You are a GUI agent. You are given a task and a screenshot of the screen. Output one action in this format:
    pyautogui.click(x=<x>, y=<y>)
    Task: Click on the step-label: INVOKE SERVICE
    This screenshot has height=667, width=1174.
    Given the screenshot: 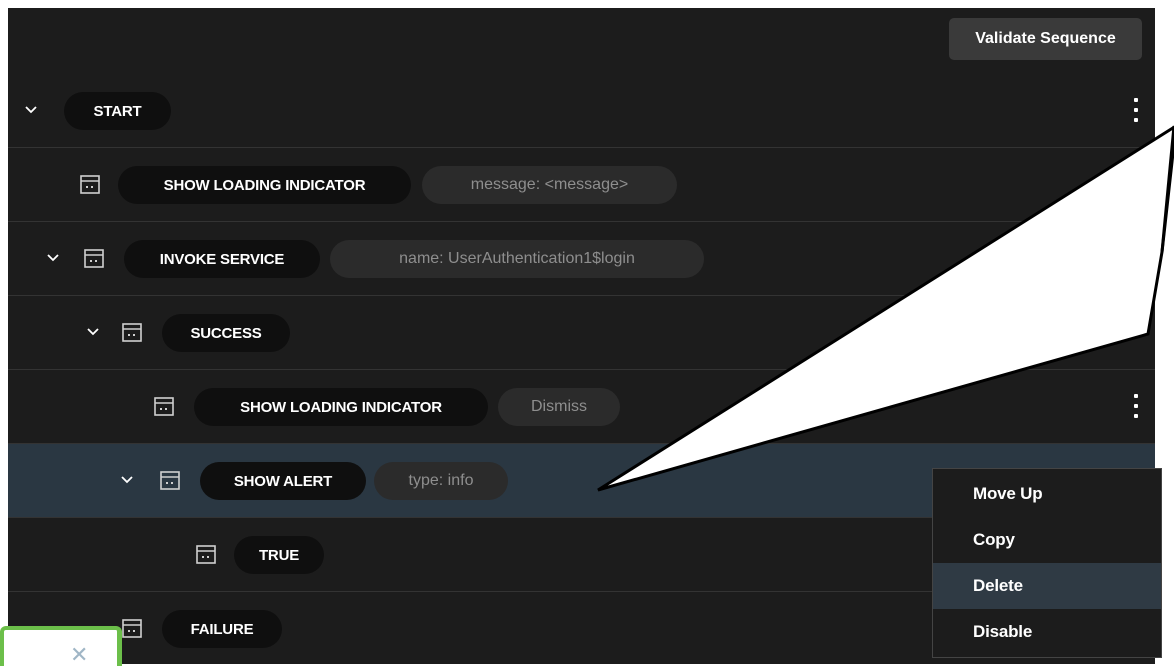 What is the action you would take?
    pyautogui.click(x=222, y=259)
    